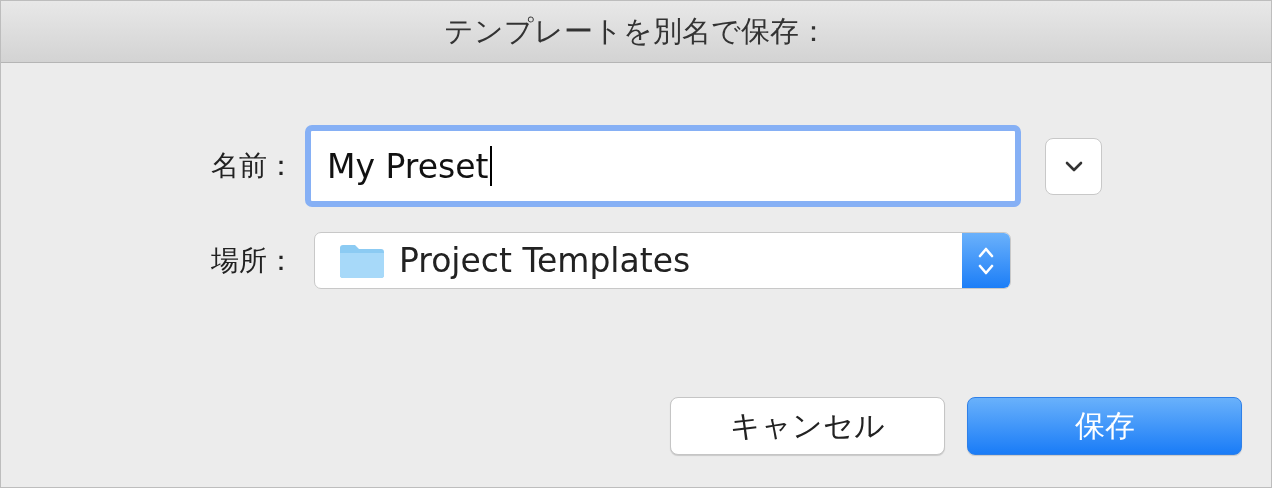  What do you see at coordinates (253, 260) in the screenshot?
I see `field-label: 場所：` at bounding box center [253, 260].